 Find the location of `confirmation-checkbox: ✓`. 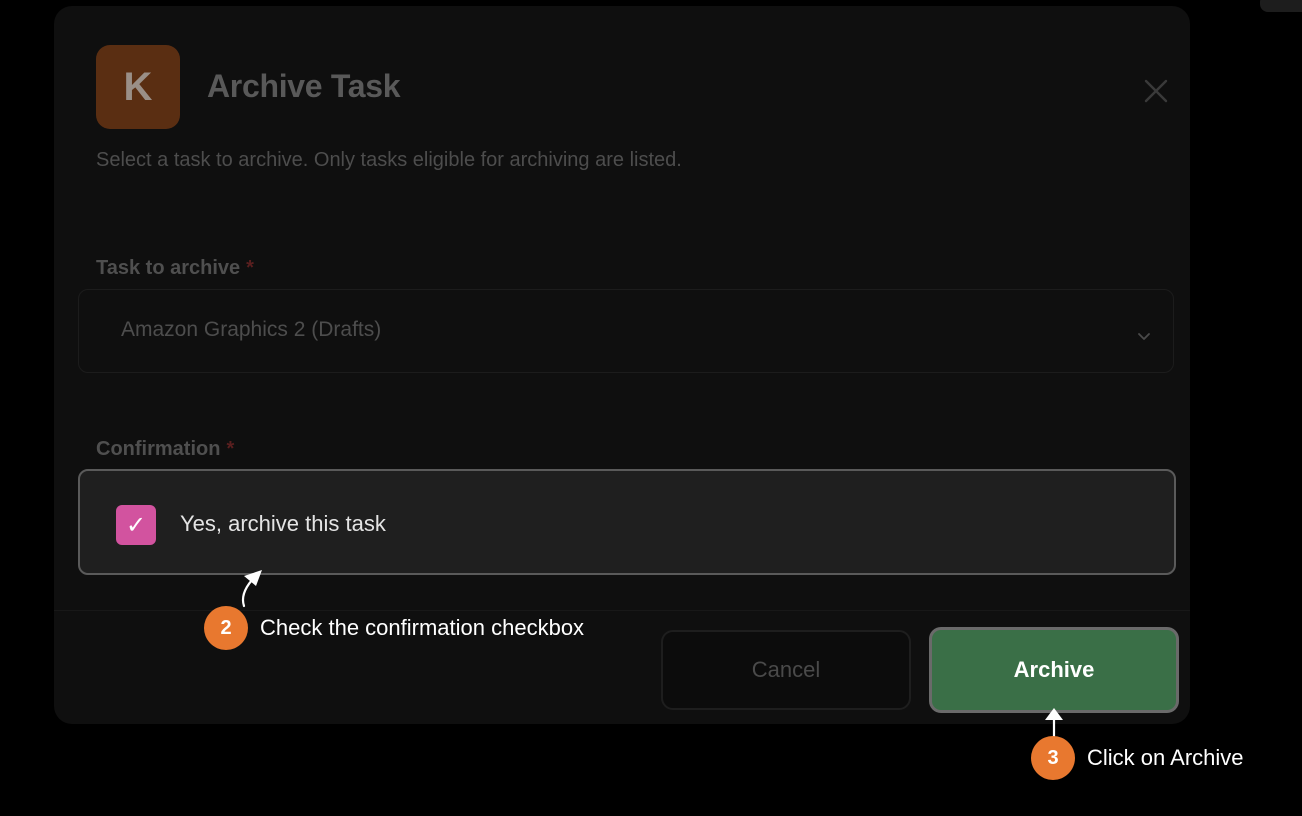

confirmation-checkbox: ✓ is located at coordinates (136, 525).